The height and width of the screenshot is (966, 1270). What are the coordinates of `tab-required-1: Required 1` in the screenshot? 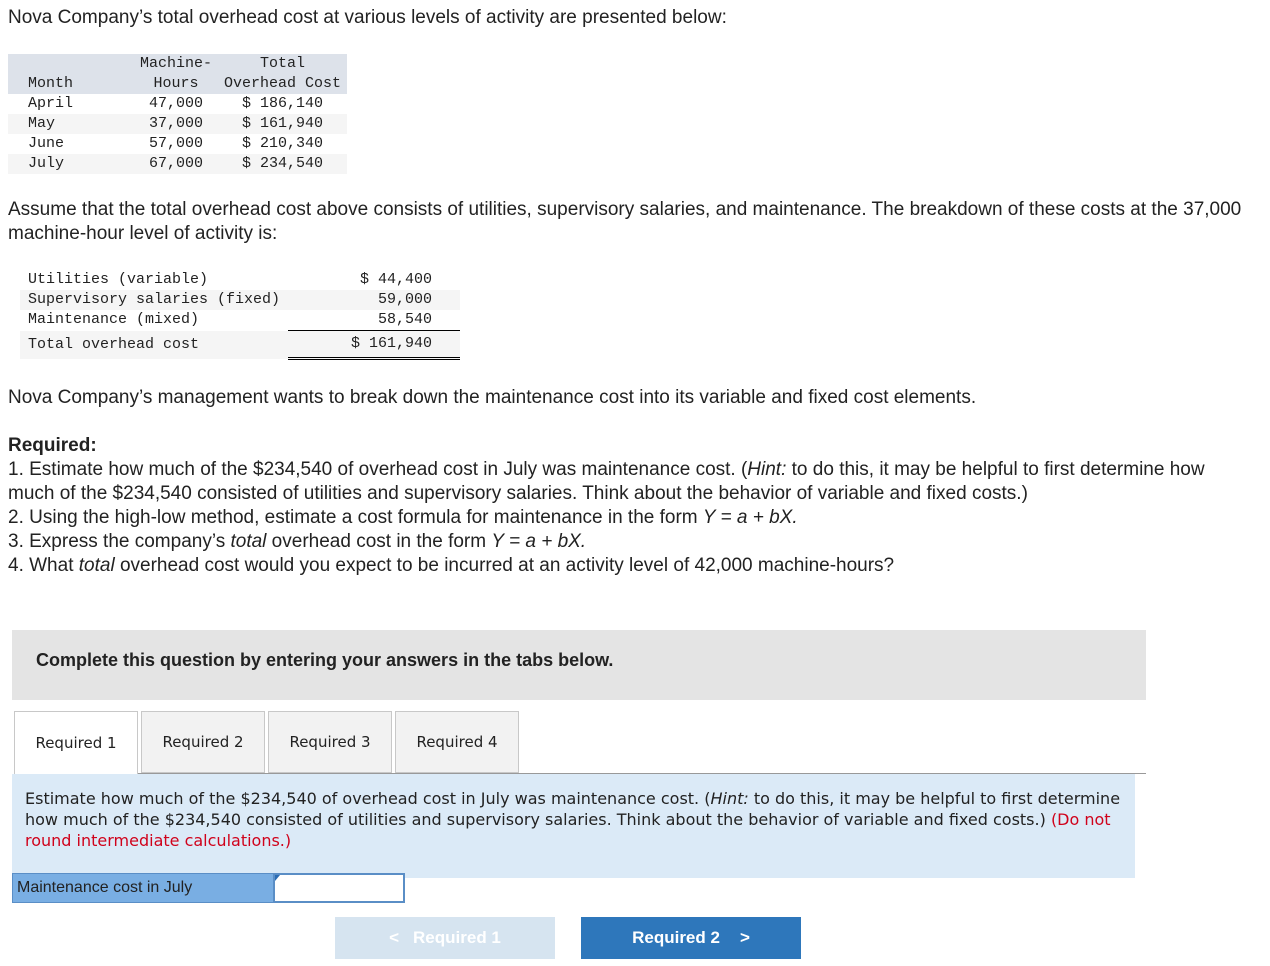 It's located at (76, 743).